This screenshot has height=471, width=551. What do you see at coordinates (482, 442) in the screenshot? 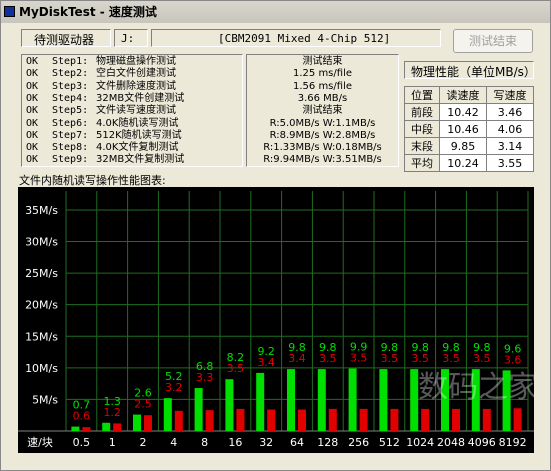
I see `x-tick-label: 4096` at bounding box center [482, 442].